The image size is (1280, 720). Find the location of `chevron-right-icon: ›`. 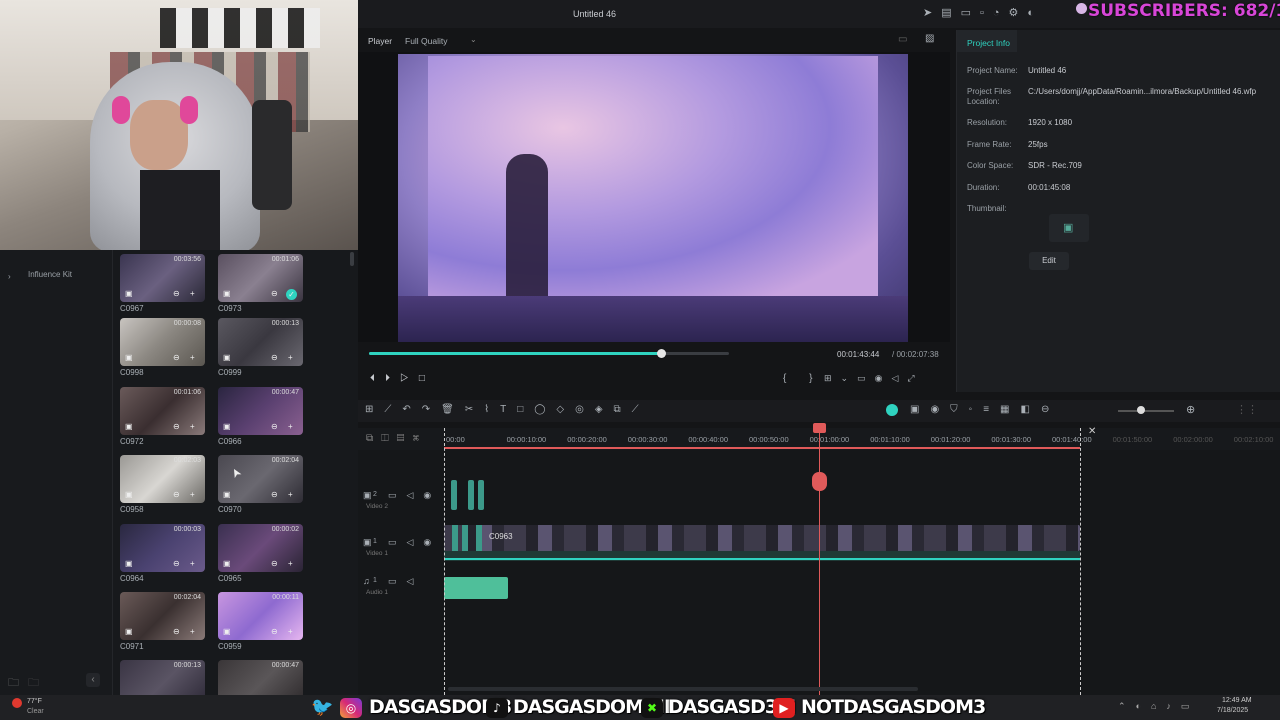

chevron-right-icon: › is located at coordinates (9, 276).